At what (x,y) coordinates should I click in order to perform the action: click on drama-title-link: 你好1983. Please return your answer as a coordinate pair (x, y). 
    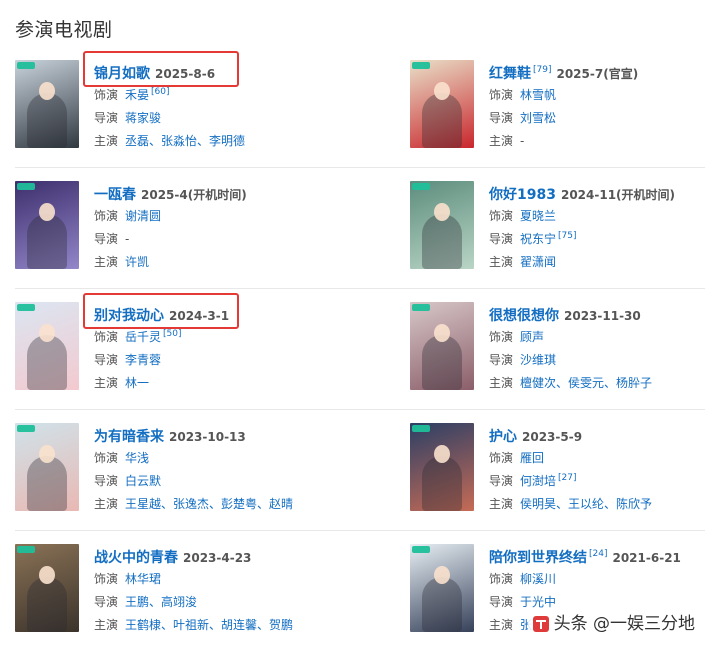
    Looking at the image, I should click on (522, 195).